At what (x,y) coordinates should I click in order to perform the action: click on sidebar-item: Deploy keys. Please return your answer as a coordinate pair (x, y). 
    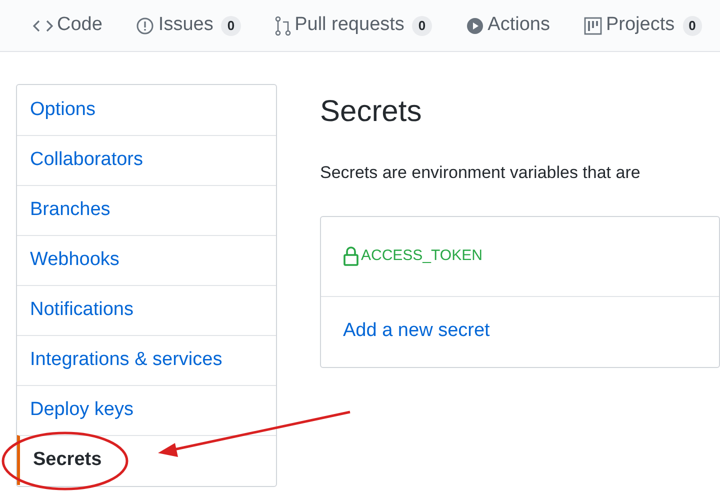
    Looking at the image, I should click on (146, 410).